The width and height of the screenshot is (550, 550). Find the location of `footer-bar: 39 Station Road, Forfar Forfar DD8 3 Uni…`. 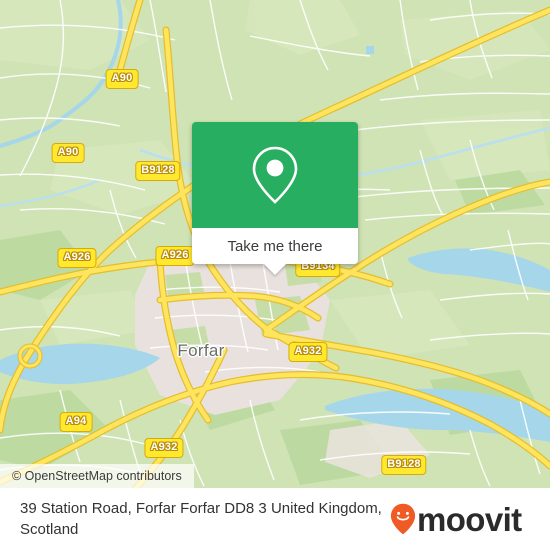

footer-bar: 39 Station Road, Forfar Forfar DD8 3 Uni… is located at coordinates (275, 519).